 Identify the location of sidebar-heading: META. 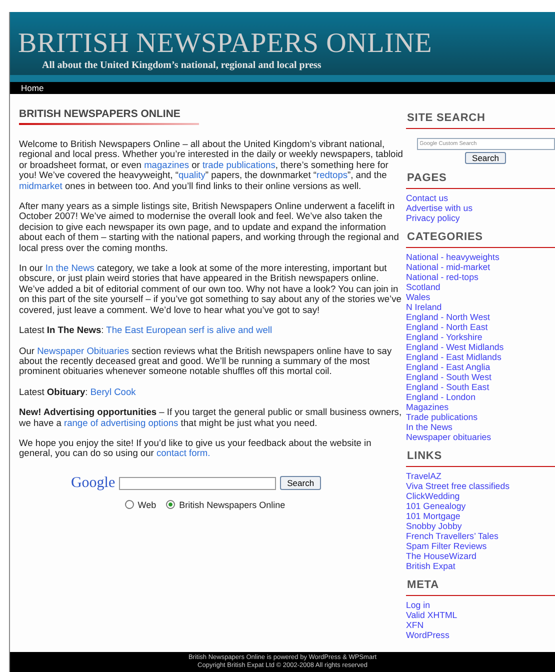
(423, 585).